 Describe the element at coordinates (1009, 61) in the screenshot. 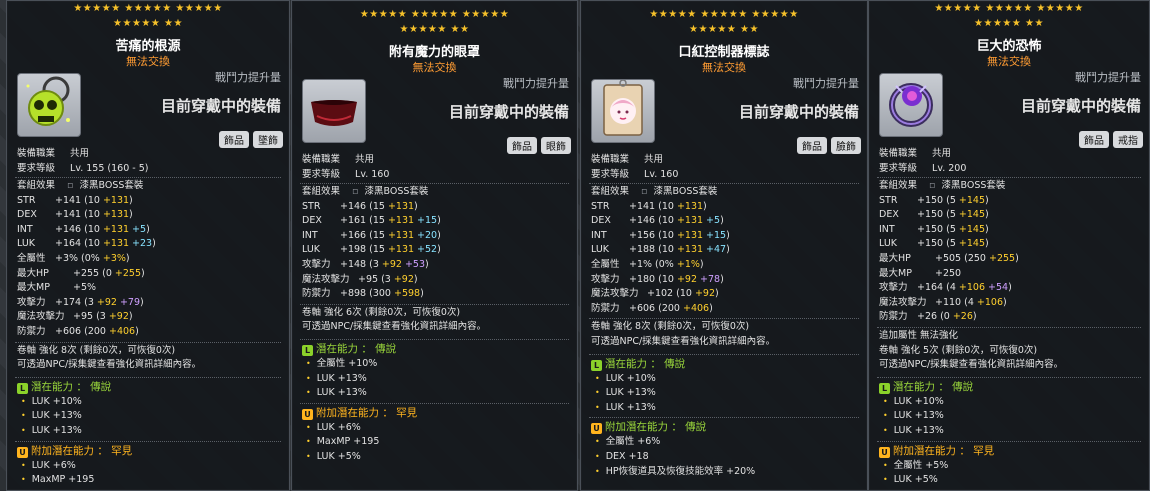

I see `trade-status: 無法交換` at that location.